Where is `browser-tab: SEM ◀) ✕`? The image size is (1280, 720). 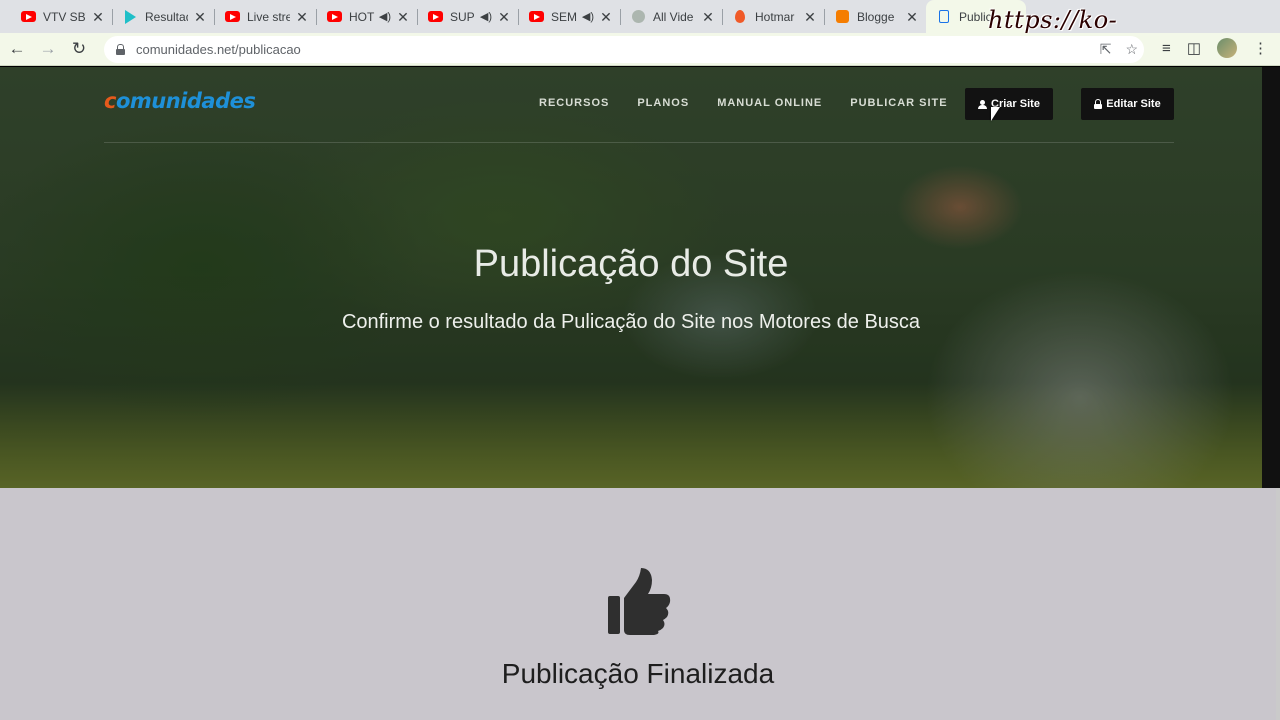
browser-tab: SEM ◀) ✕ is located at coordinates (569, 16).